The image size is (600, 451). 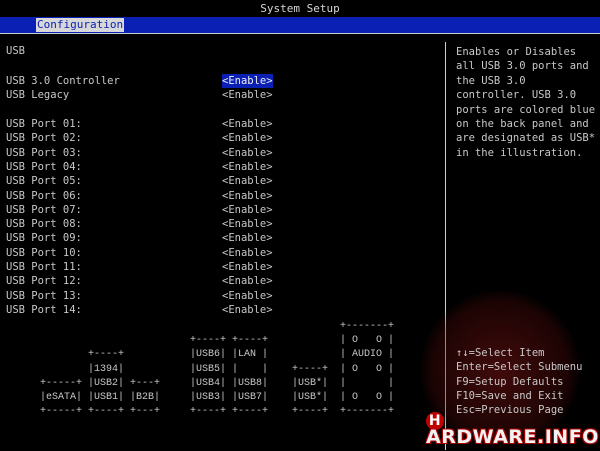 What do you see at coordinates (44, 195) in the screenshot?
I see `usb-port-06-label: USB Port 06:` at bounding box center [44, 195].